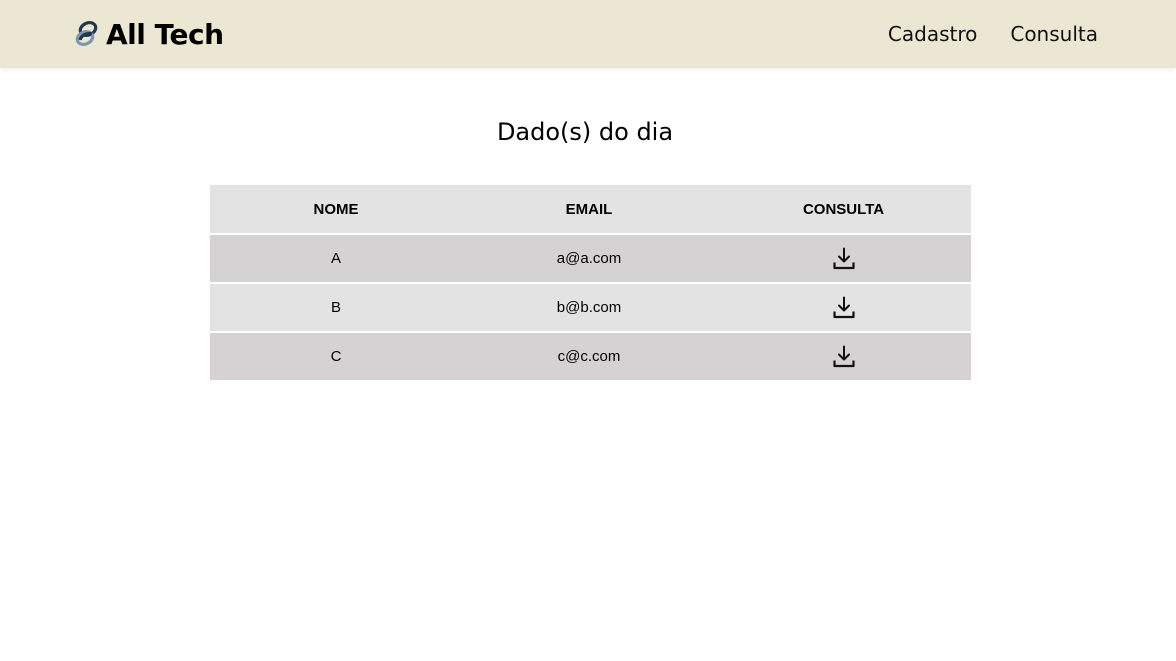  What do you see at coordinates (1054, 34) in the screenshot?
I see `nav-link-consulta: Consulta` at bounding box center [1054, 34].